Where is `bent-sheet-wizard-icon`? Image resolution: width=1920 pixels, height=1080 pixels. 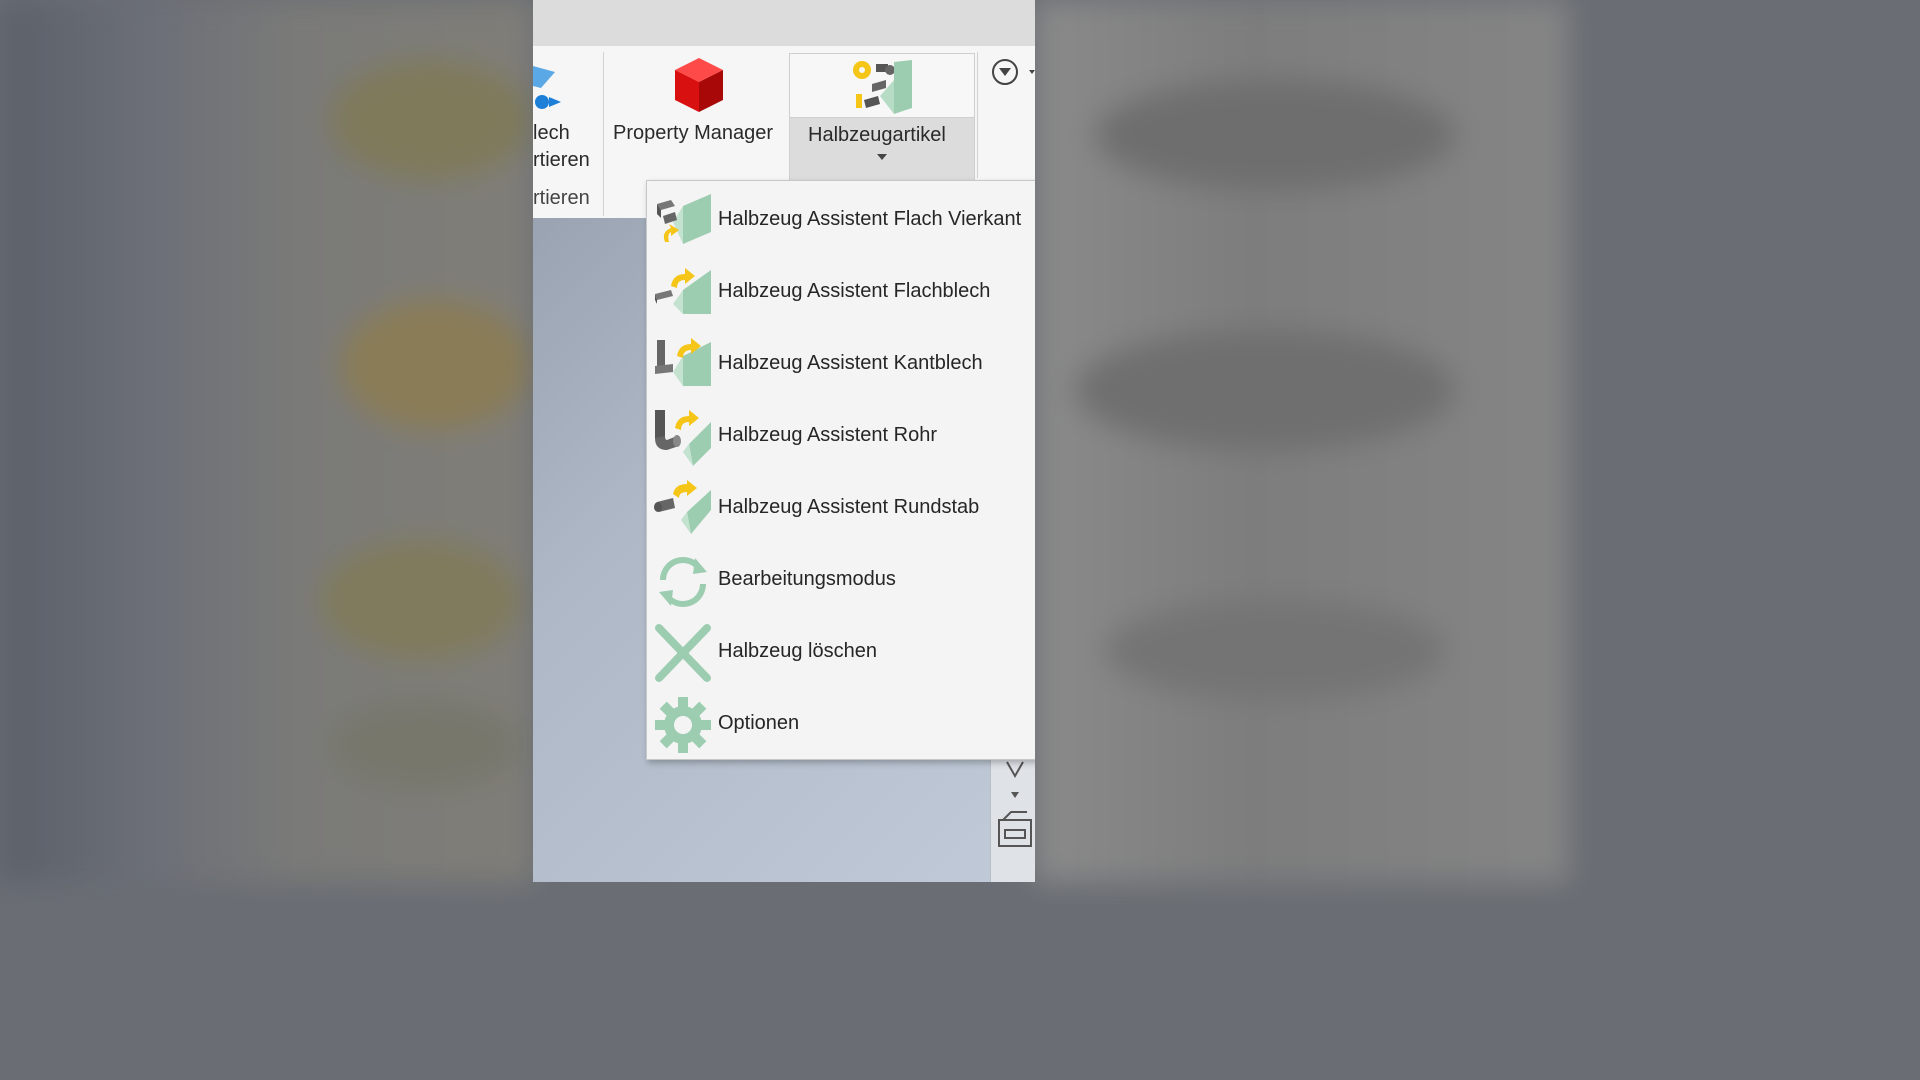
bent-sheet-wizard-icon is located at coordinates (683, 362).